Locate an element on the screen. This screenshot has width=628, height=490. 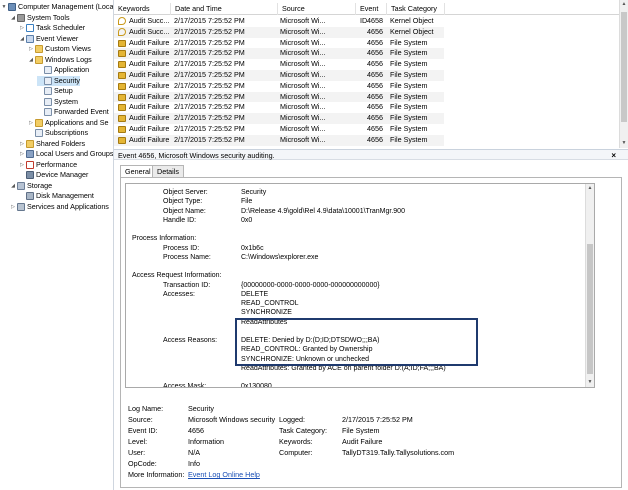
tree-item-local-users-and-groups: ▷ Local Users and Groups is located at coordinates (66, 154).